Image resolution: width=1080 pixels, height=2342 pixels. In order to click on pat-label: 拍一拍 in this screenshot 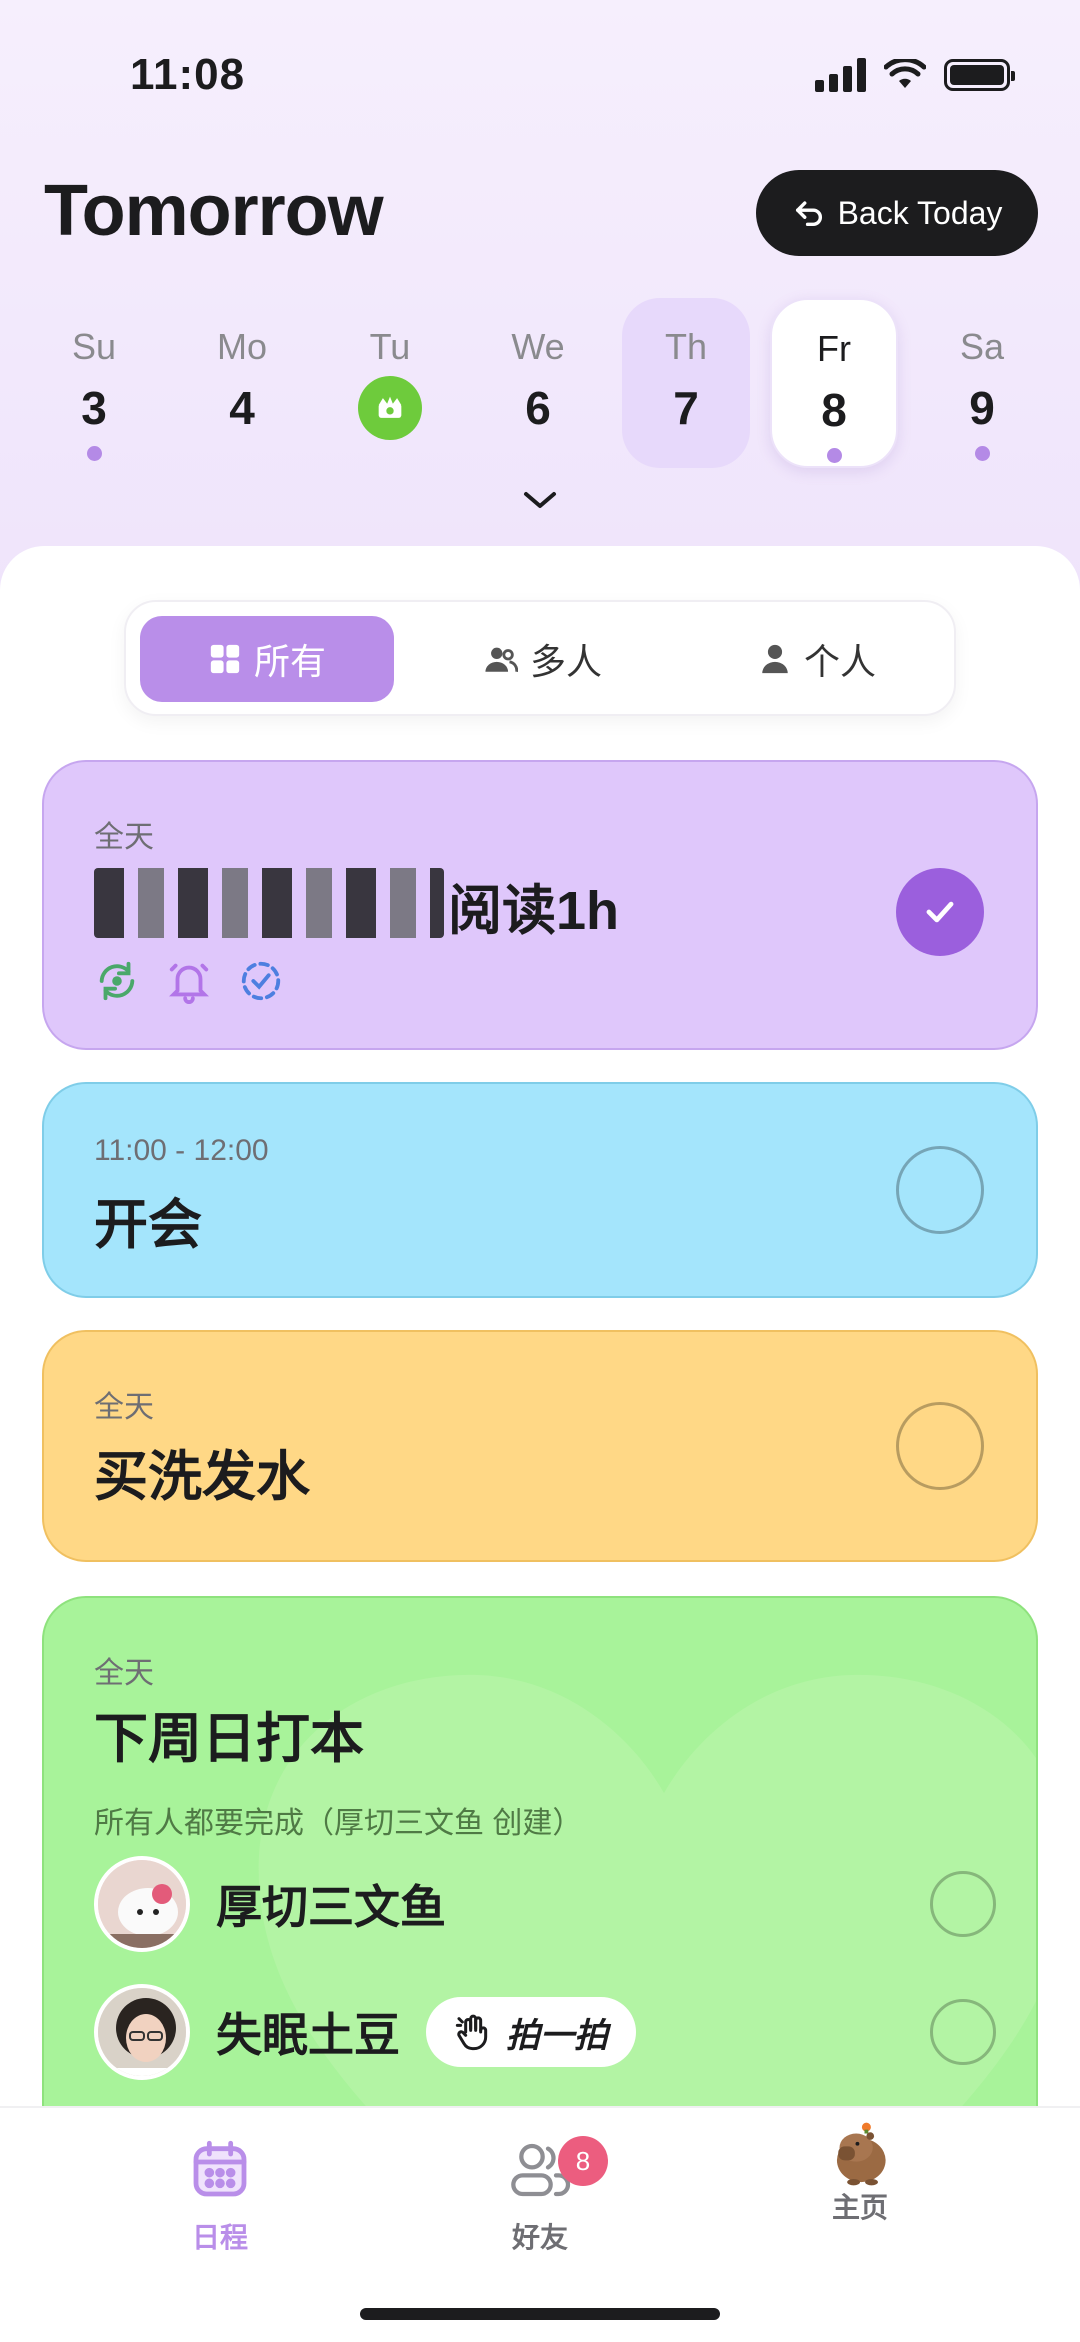, I will do `click(557, 2035)`.